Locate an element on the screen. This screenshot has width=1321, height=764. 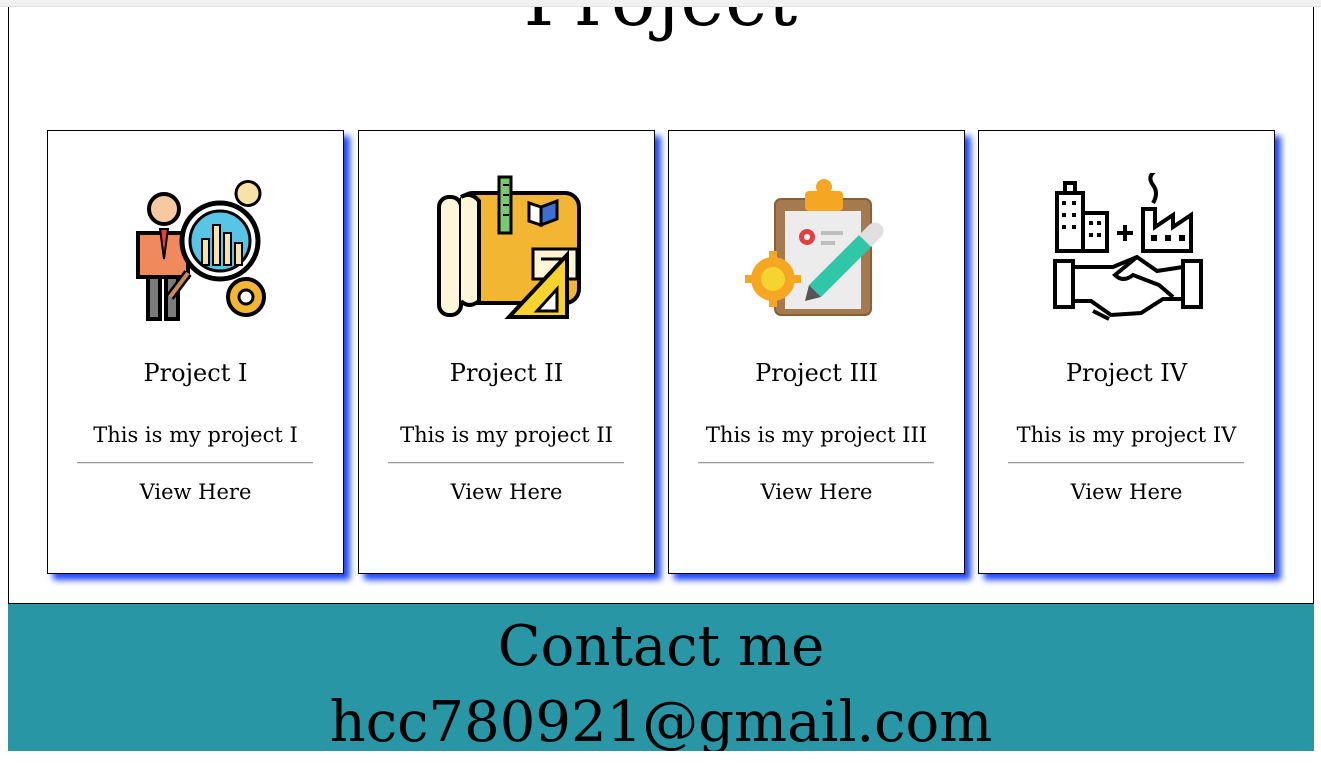
section-title: Project is located at coordinates (661, 24).